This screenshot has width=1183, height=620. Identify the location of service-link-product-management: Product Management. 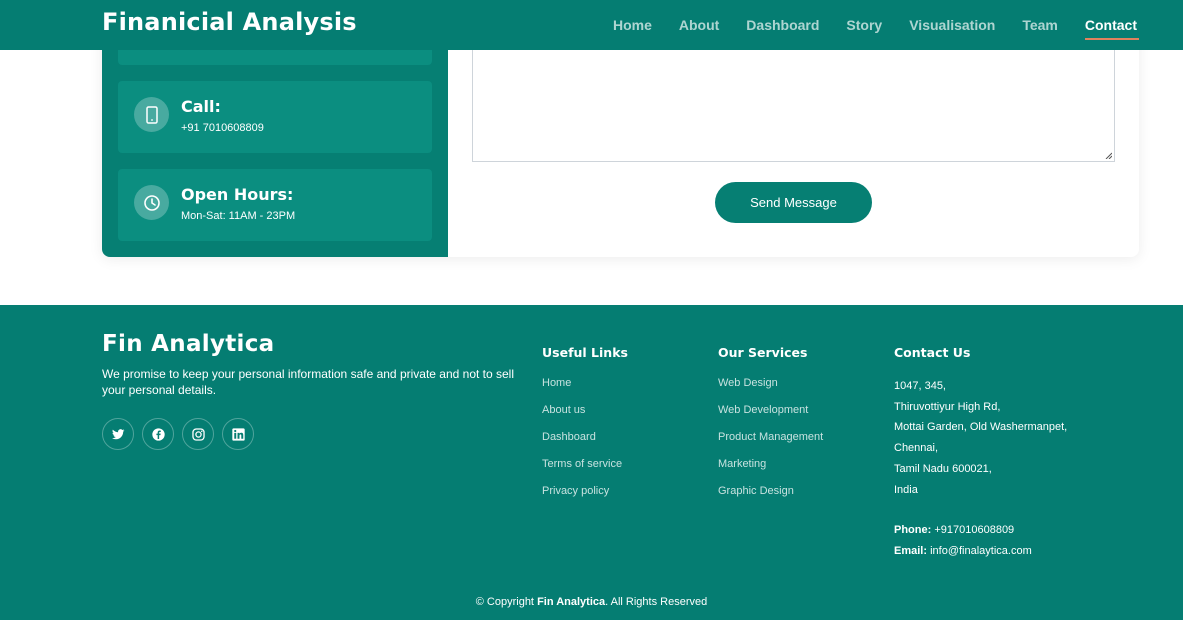
(770, 443).